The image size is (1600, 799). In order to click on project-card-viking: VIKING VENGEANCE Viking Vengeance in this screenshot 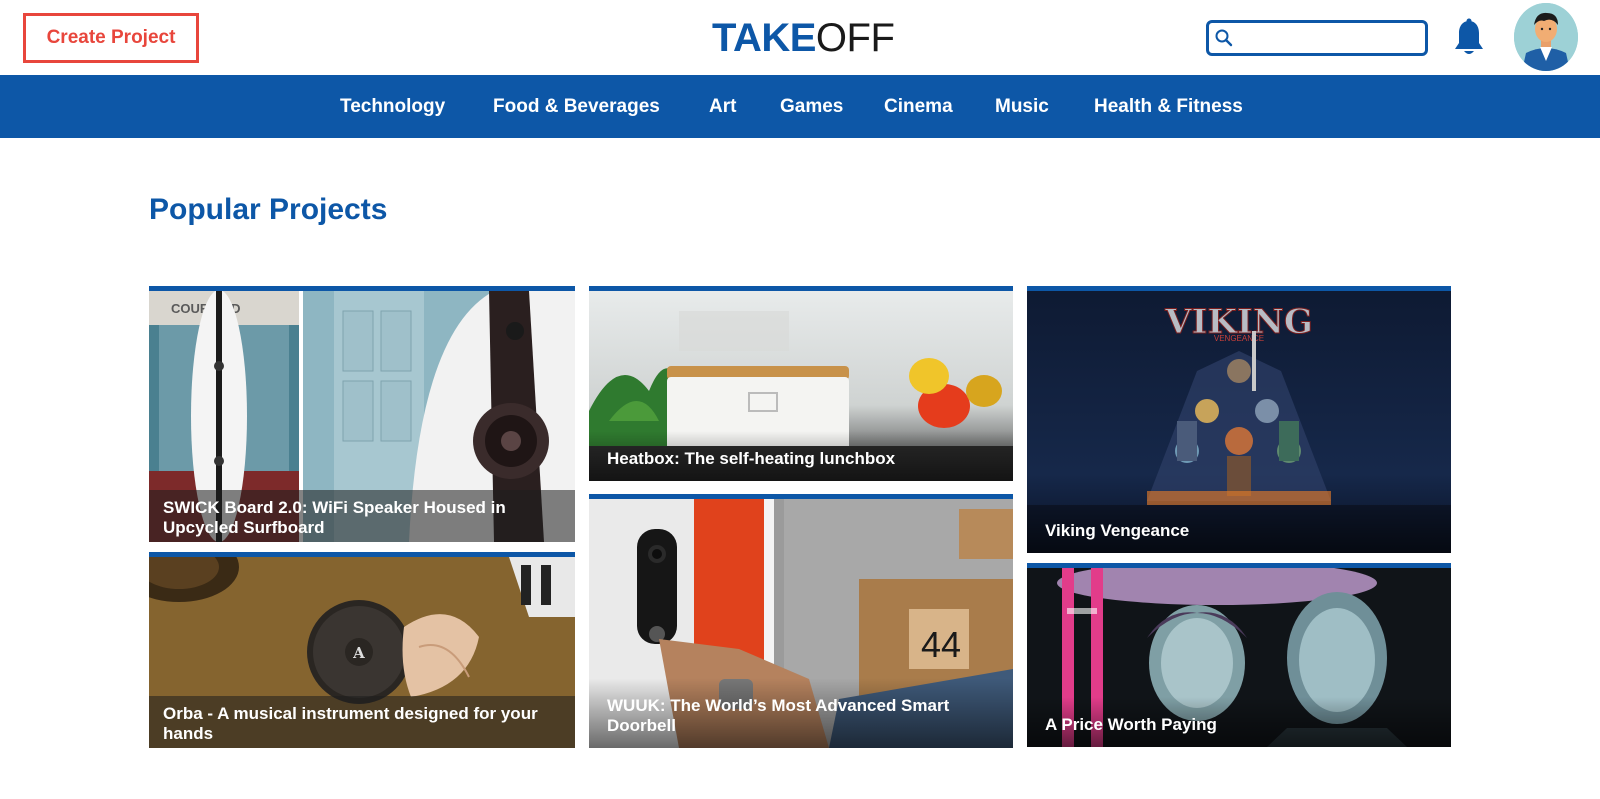, I will do `click(1239, 419)`.